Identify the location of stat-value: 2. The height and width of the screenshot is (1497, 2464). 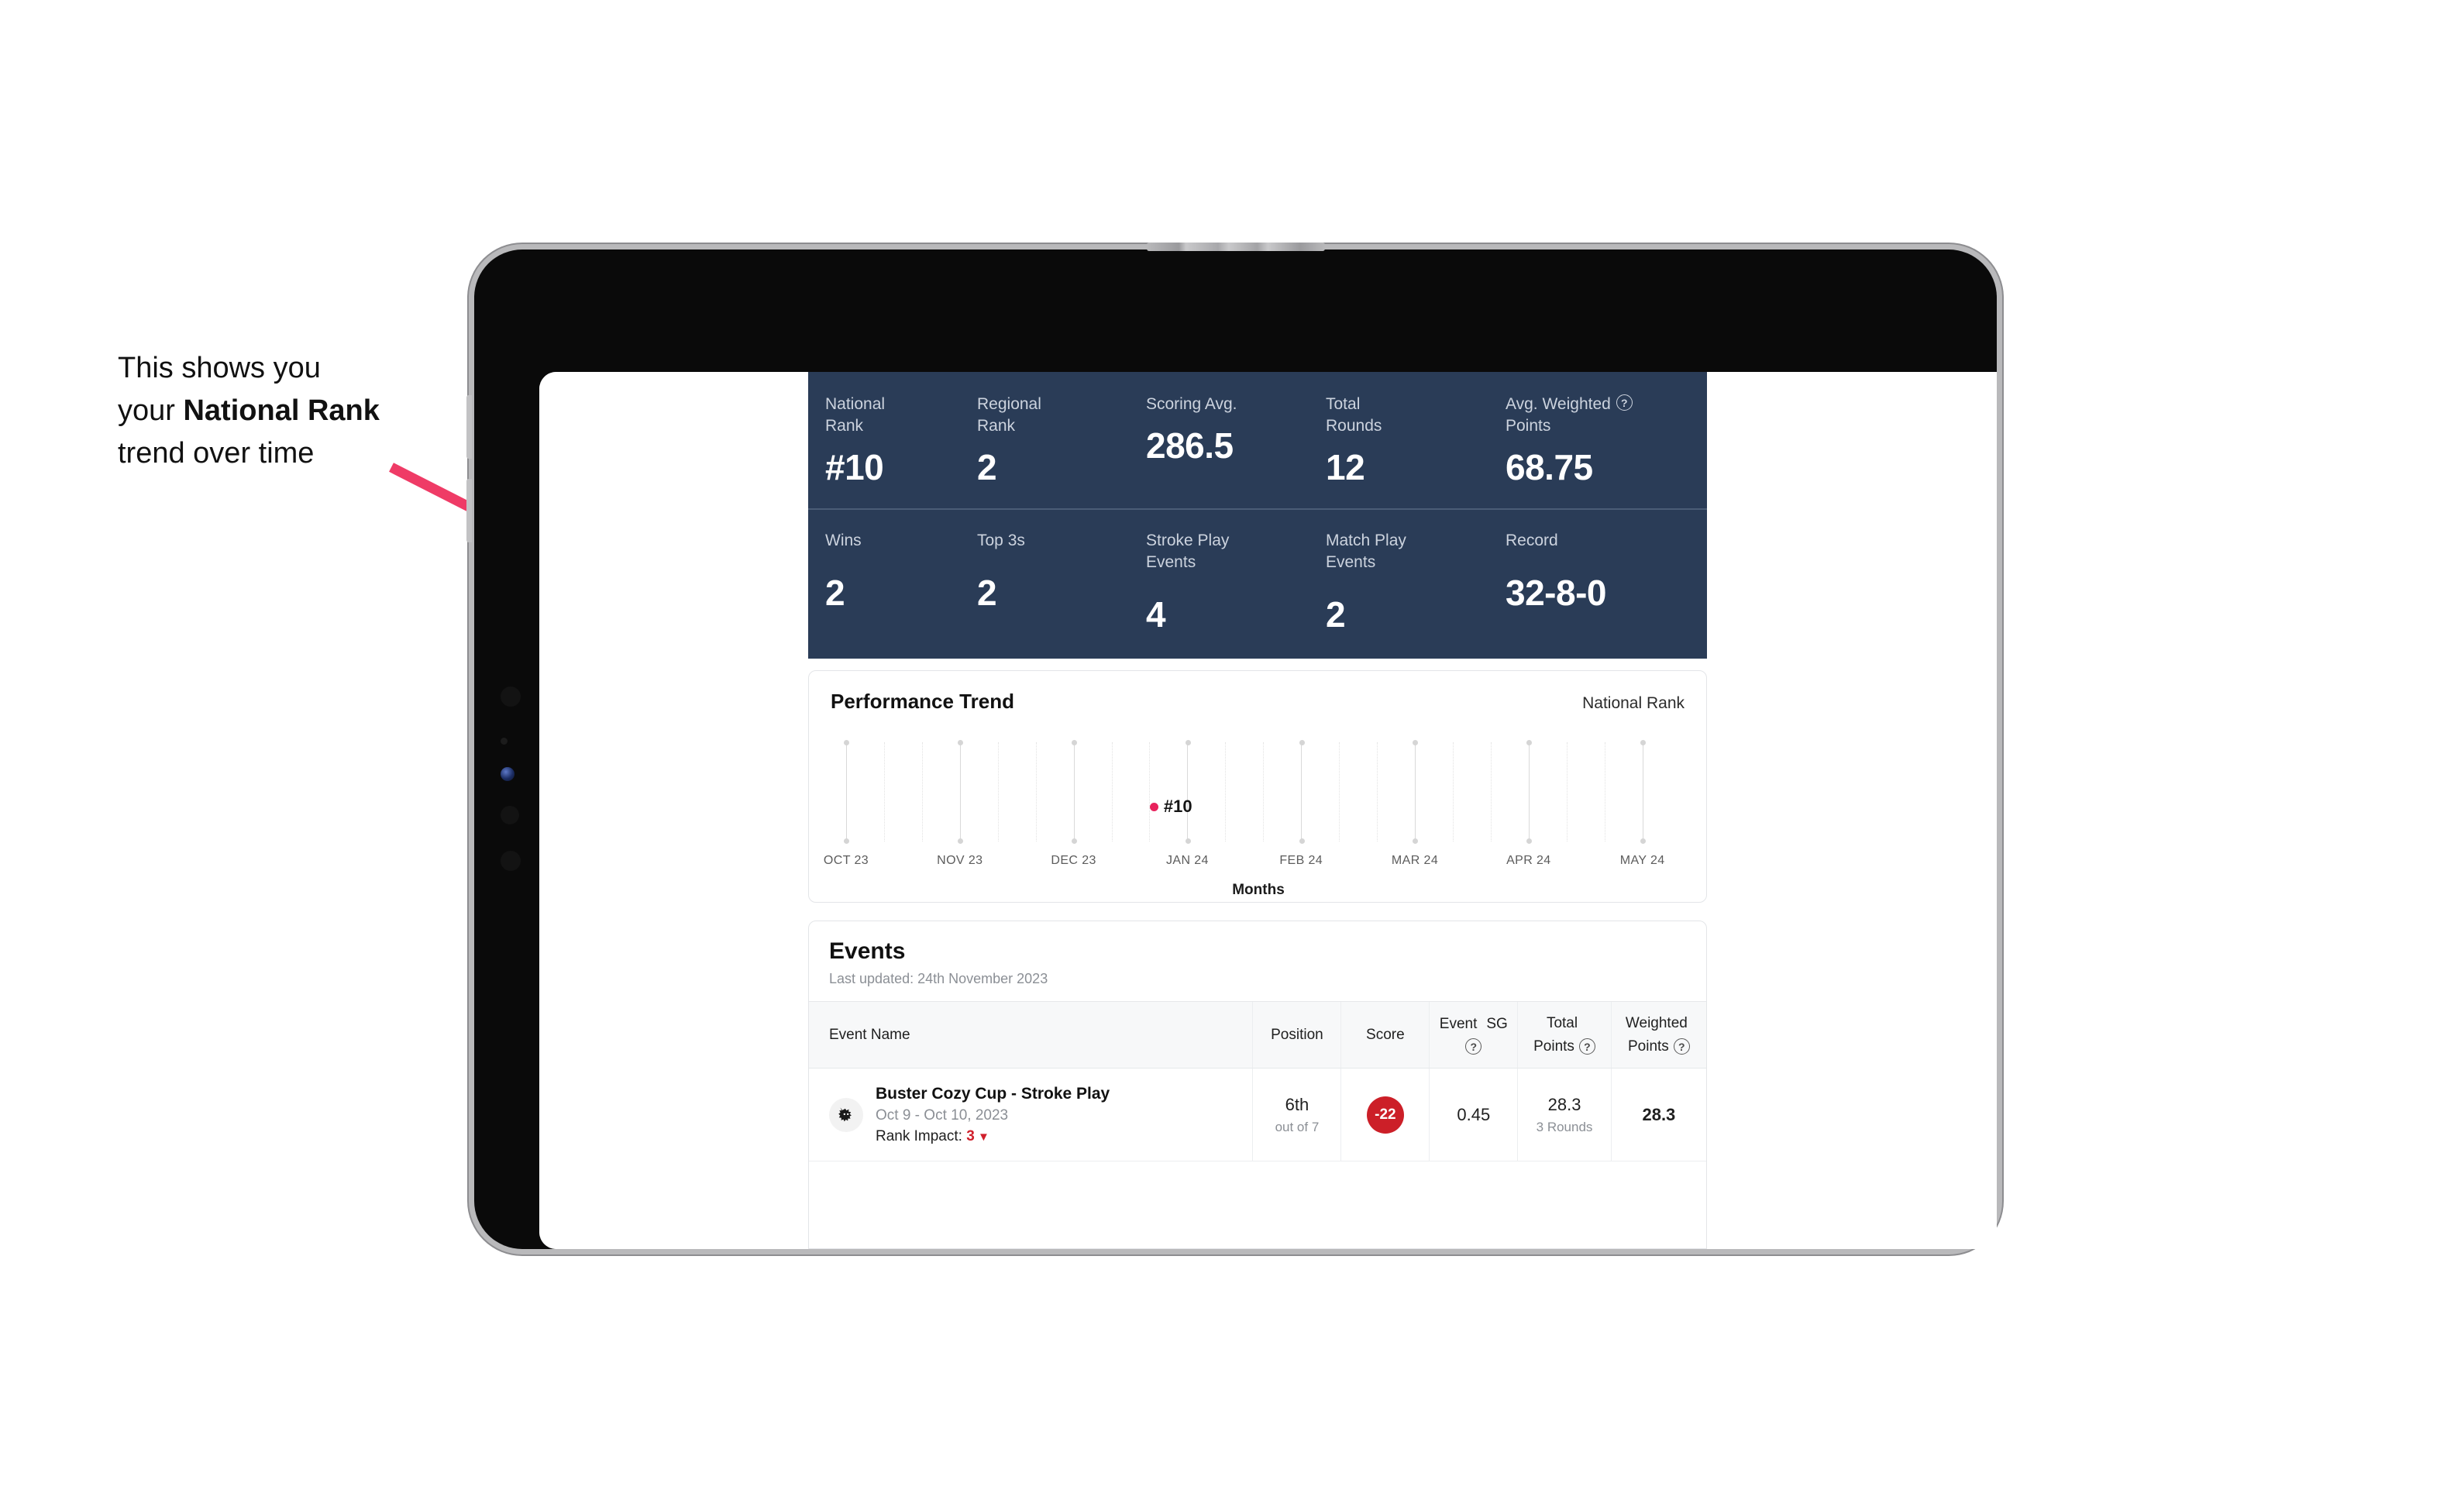
(987, 466).